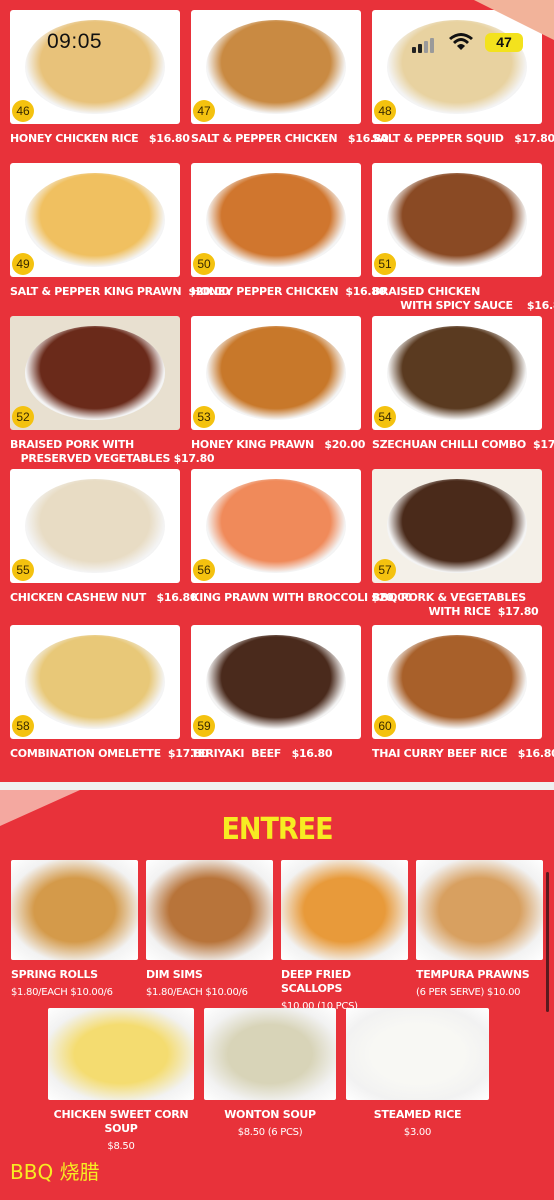 The image size is (554, 1200). I want to click on entree-item: SPRING ROLLS $1.80/EACH $10.00/6, so click(74, 929).